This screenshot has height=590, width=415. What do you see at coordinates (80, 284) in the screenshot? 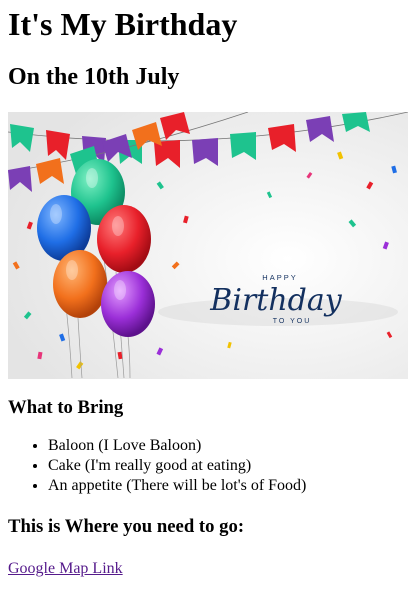
I see `orange-balloon` at bounding box center [80, 284].